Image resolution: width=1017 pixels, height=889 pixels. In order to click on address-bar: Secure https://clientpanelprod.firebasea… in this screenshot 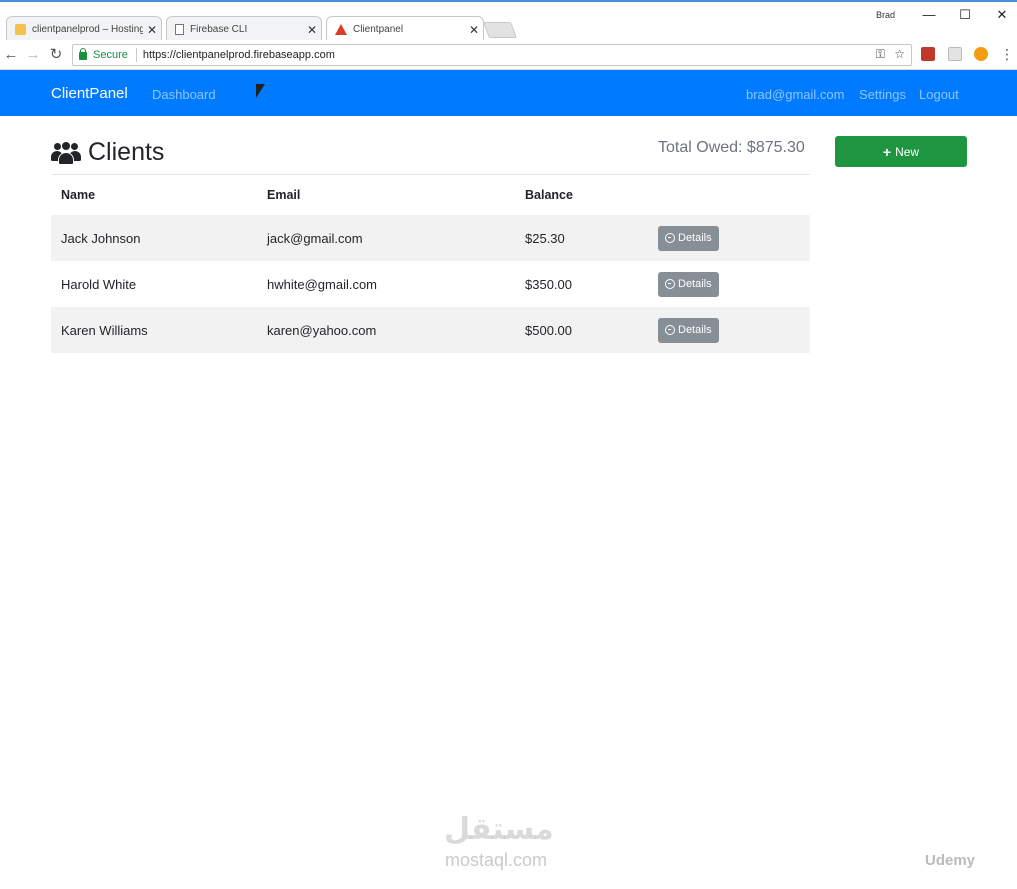, I will do `click(492, 55)`.